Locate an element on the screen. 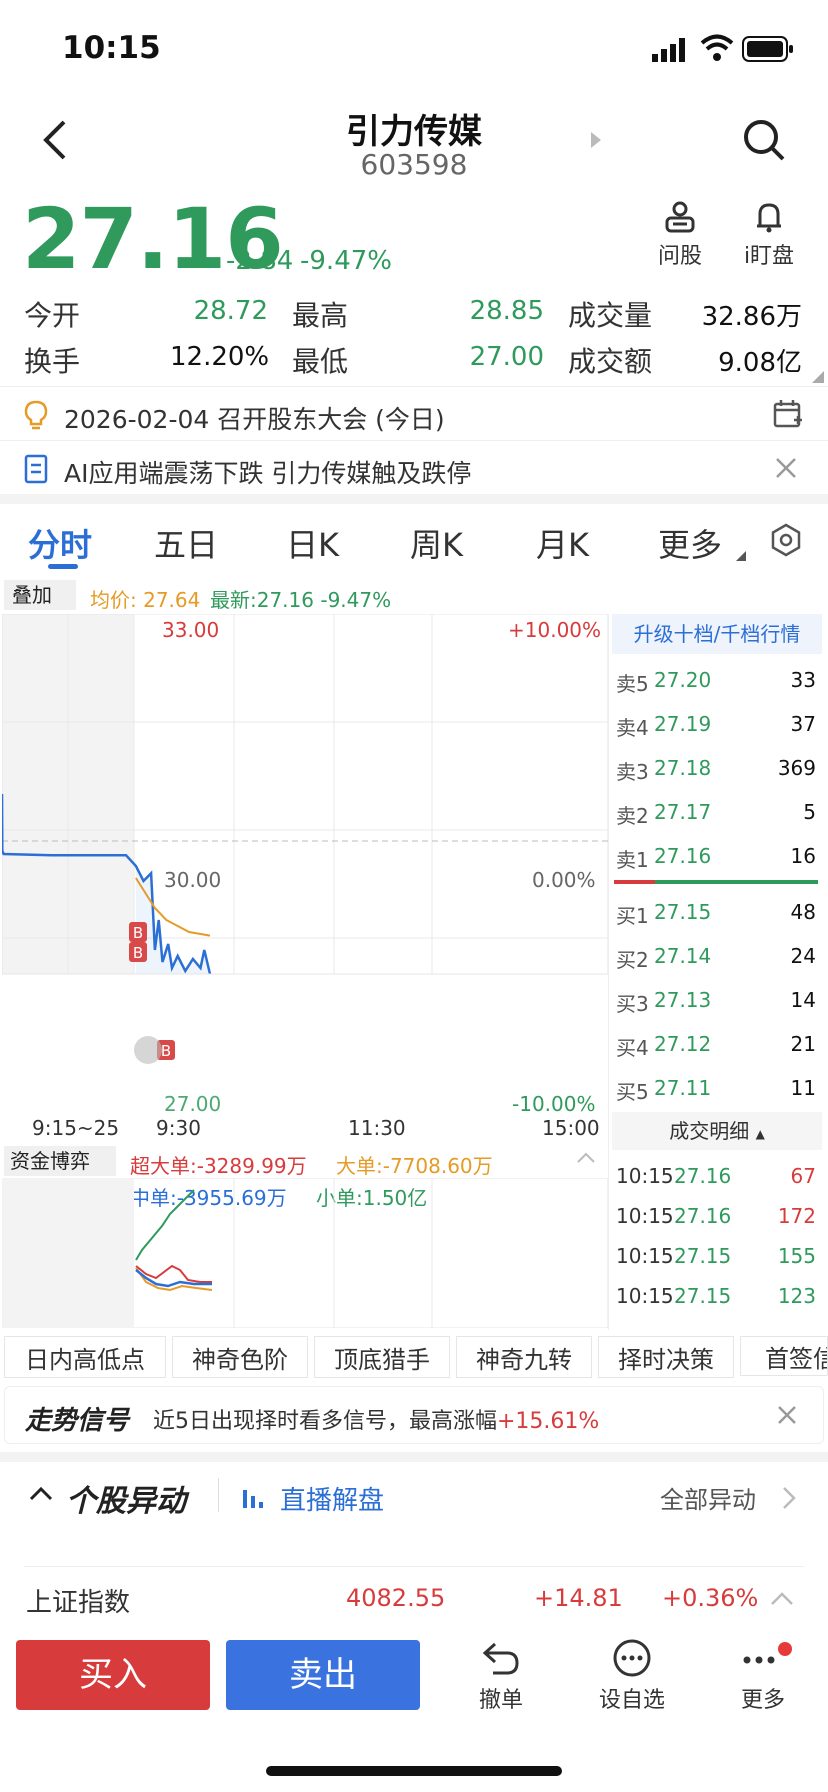 This screenshot has height=1792, width=828. tab-monthly-k: 月K is located at coordinates (562, 543).